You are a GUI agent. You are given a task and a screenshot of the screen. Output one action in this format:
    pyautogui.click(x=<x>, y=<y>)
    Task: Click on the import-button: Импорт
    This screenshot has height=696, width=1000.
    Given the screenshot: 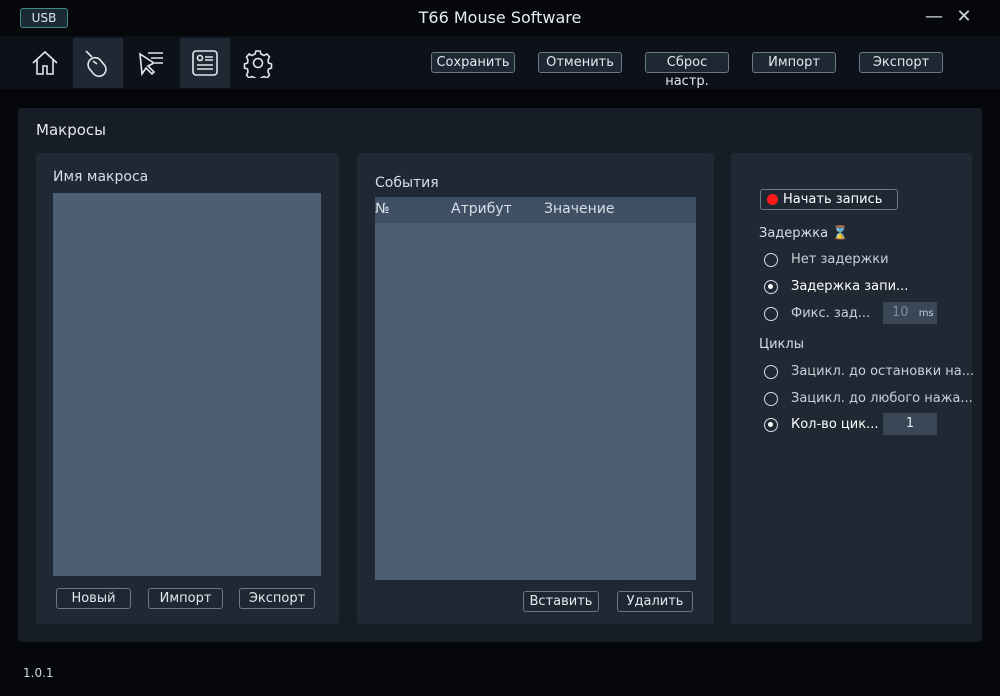 What is the action you would take?
    pyautogui.click(x=794, y=62)
    